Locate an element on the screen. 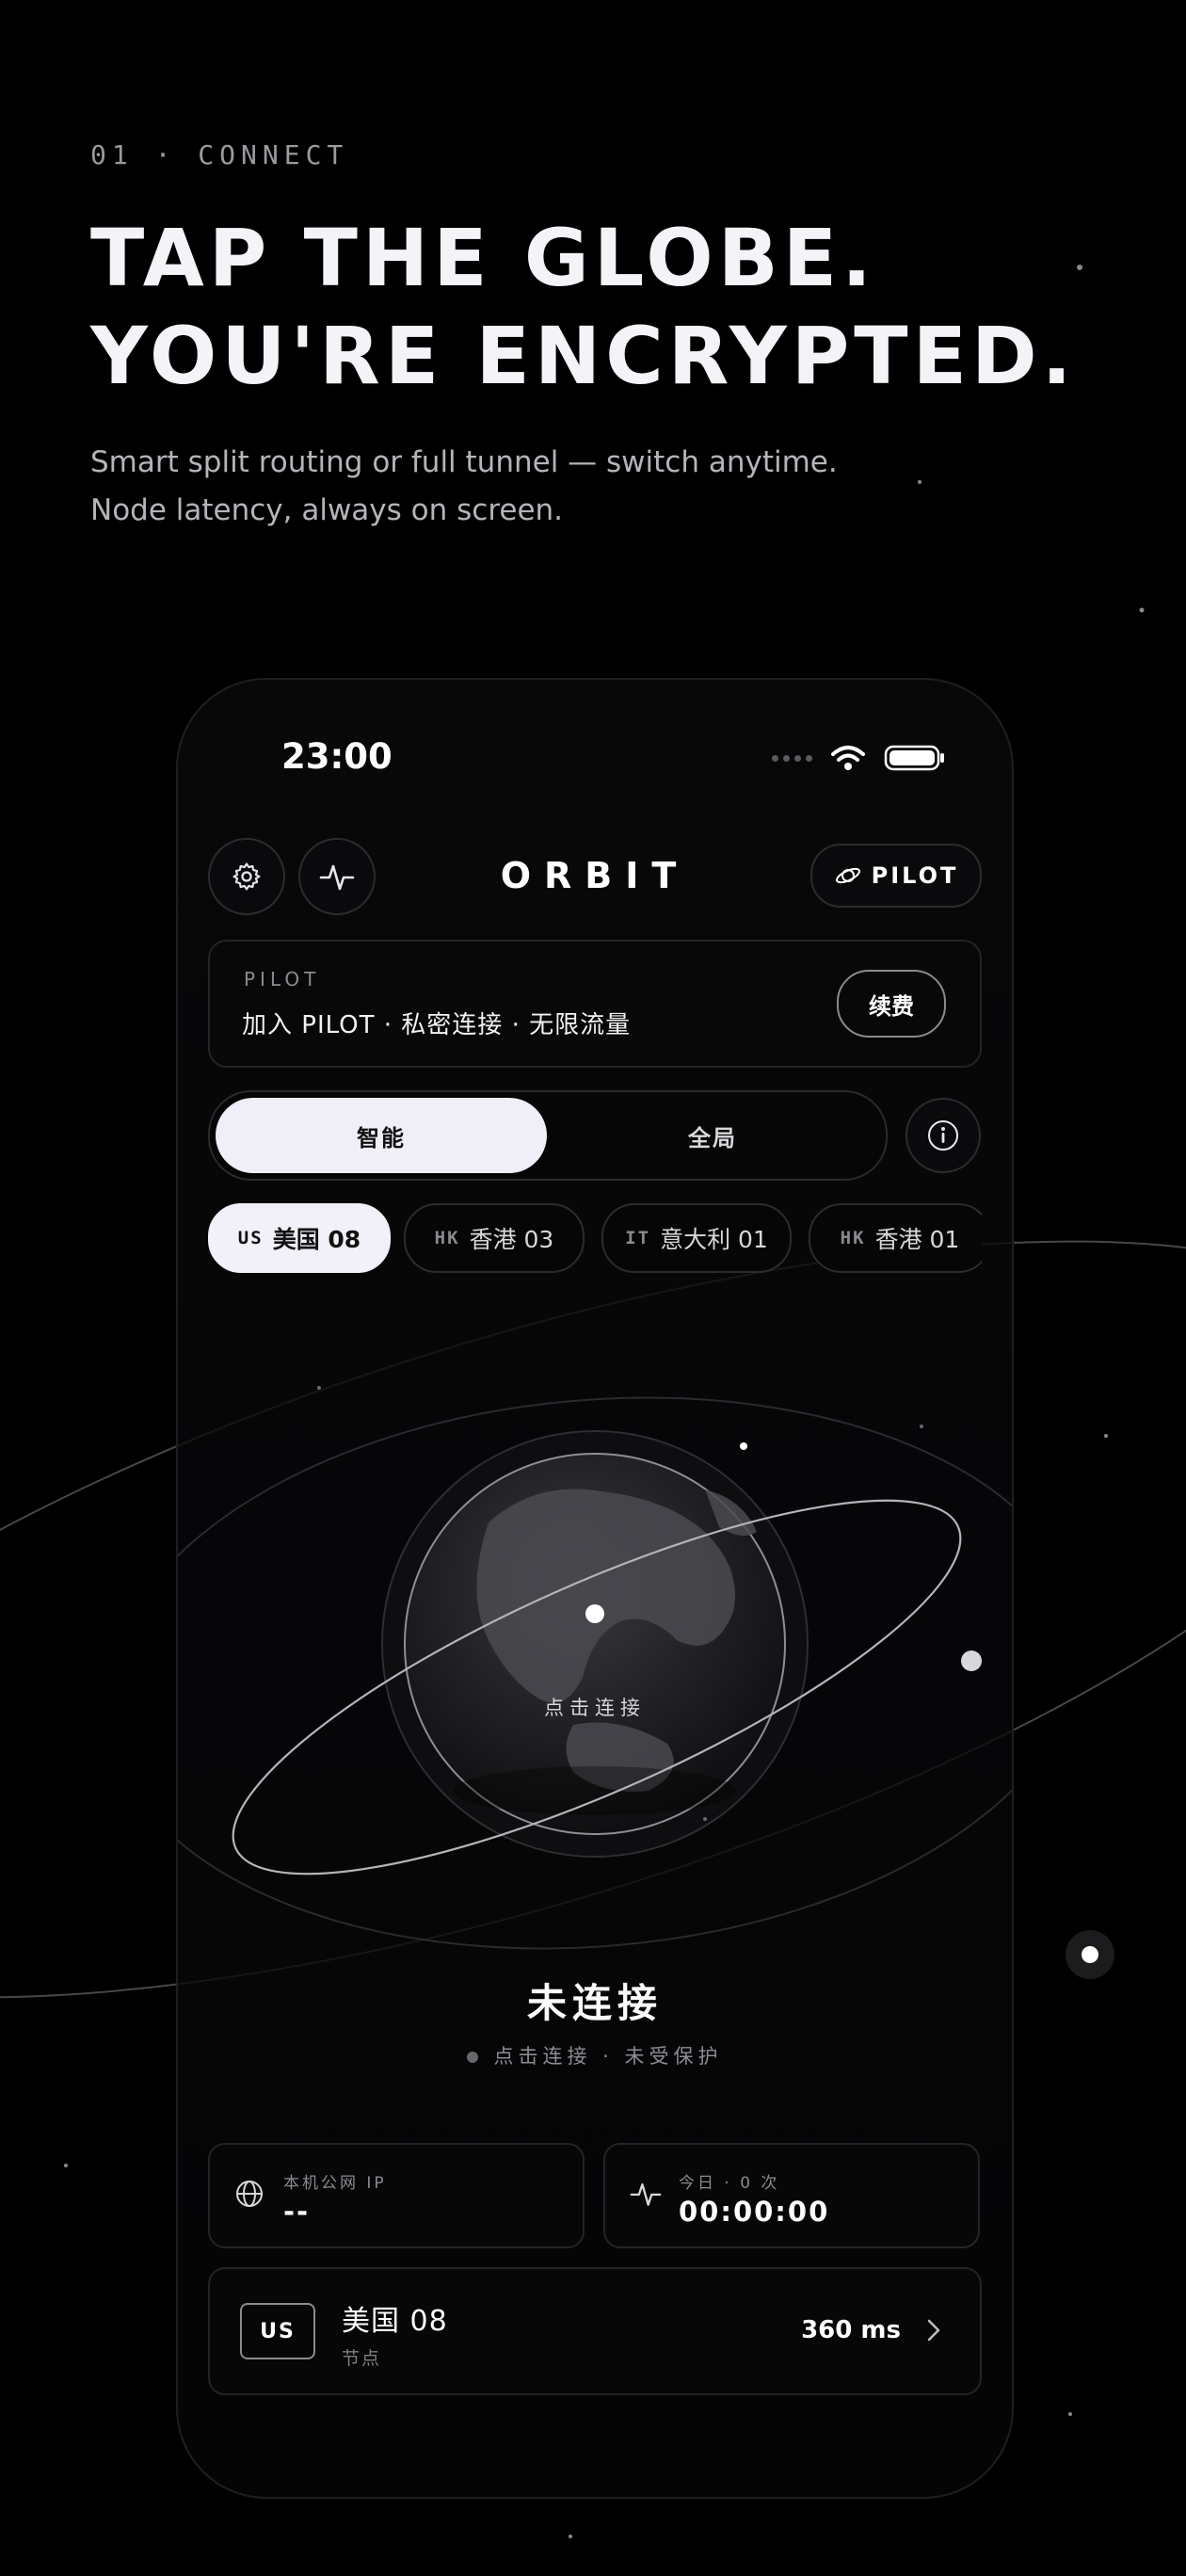 This screenshot has width=1186, height=2576. public-ip-card: 本机公网 IP -- is located at coordinates (396, 2195).